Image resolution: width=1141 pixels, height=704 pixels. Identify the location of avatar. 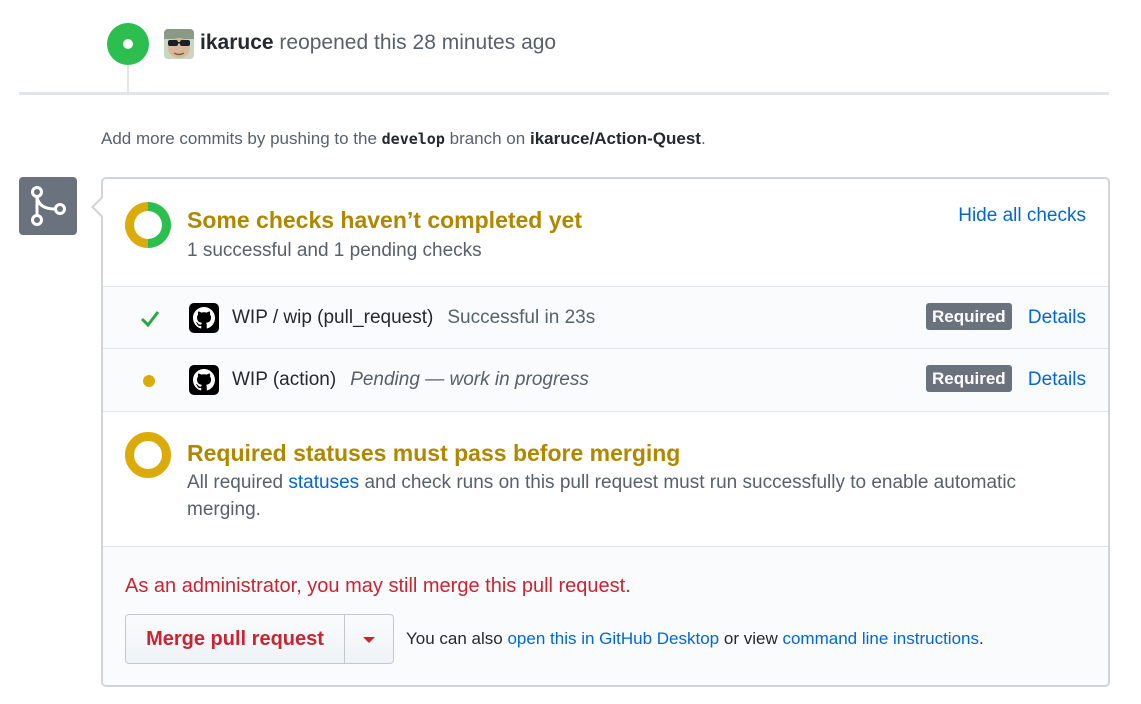
(179, 44).